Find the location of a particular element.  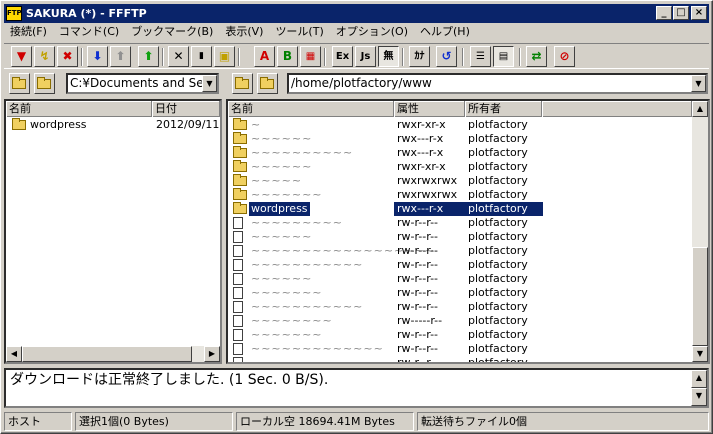

list-view-icon: ☰ is located at coordinates (480, 56).